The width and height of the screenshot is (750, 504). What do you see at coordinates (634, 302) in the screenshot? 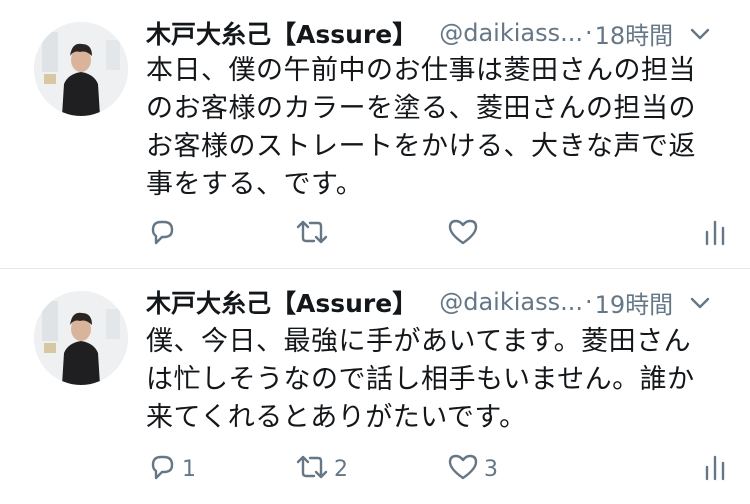
I see `timestamp: 19時間` at bounding box center [634, 302].